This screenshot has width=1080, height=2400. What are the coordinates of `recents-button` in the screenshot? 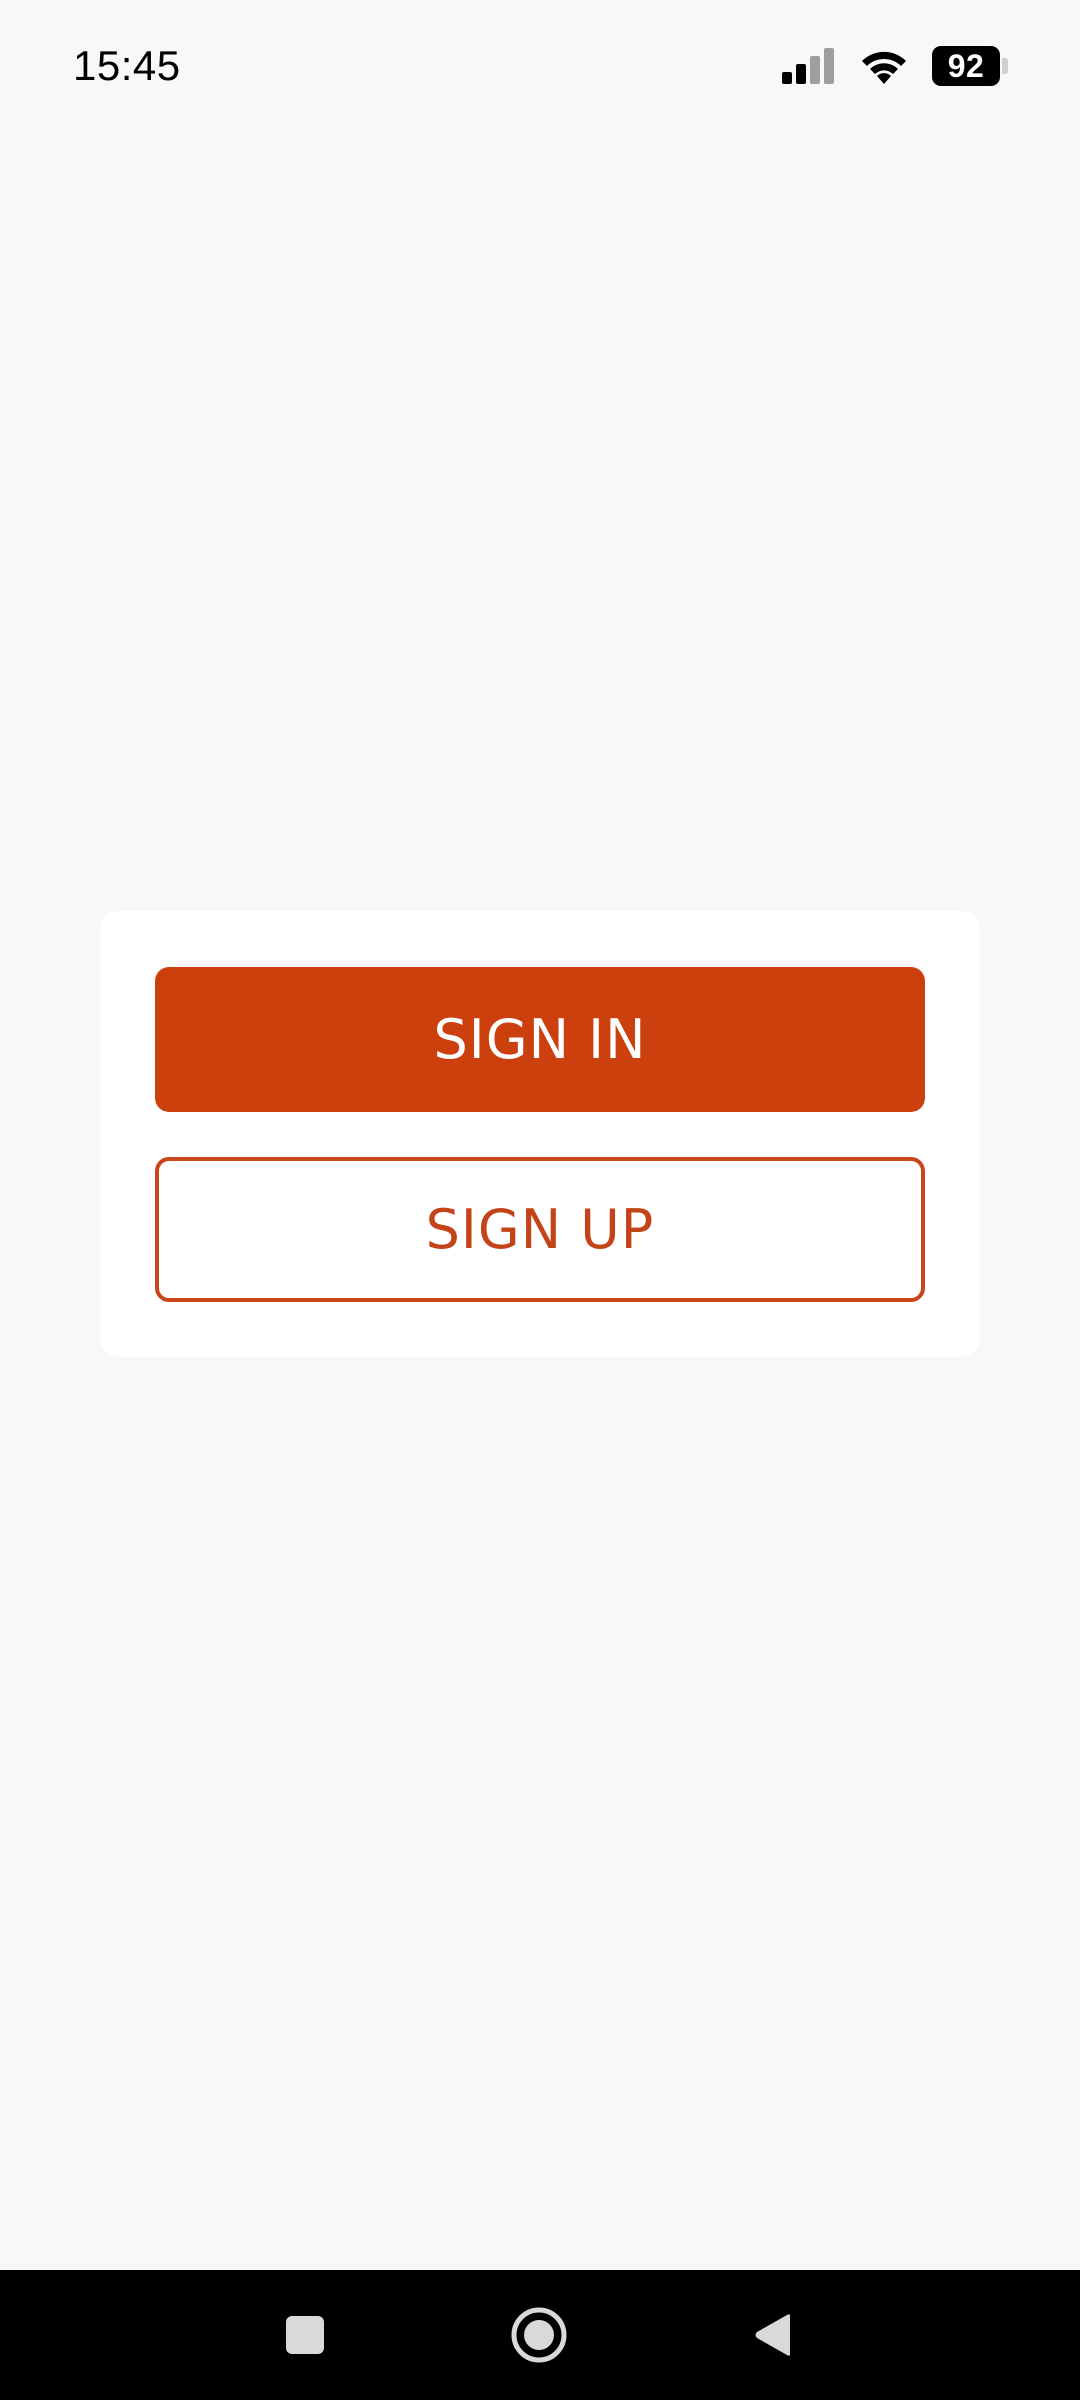 It's located at (305, 2335).